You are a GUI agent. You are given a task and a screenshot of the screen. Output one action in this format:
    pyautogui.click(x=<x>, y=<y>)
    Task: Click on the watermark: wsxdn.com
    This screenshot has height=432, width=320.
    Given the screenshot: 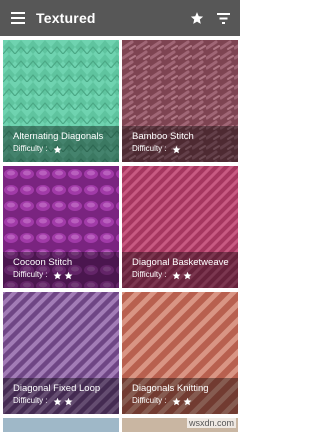 What is the action you would take?
    pyautogui.click(x=211, y=423)
    